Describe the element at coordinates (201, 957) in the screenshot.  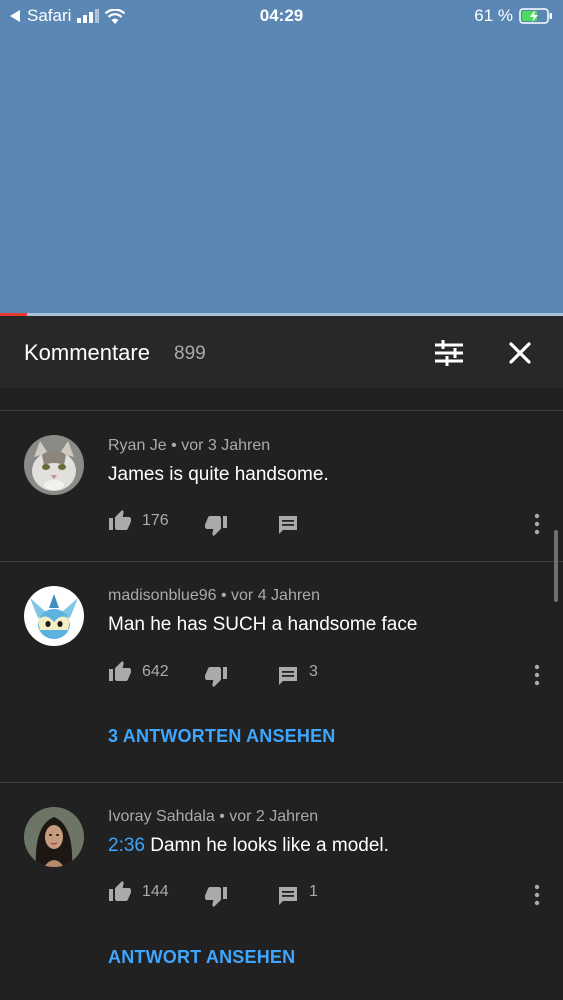
I see `view-replies-link: ANTWORT ANSEHEN` at that location.